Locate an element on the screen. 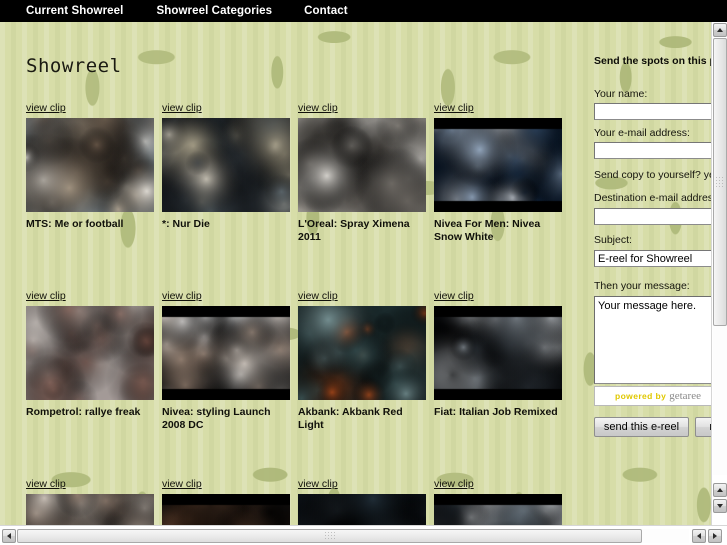 Image resolution: width=727 pixels, height=545 pixels. clip-card: view clip Nivea: styling Launch 2008 DC is located at coordinates (229, 359).